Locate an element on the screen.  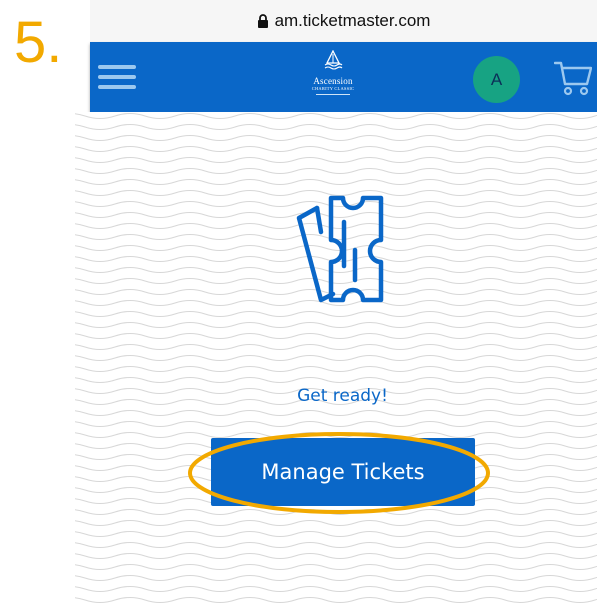
logo-underline is located at coordinates (333, 94).